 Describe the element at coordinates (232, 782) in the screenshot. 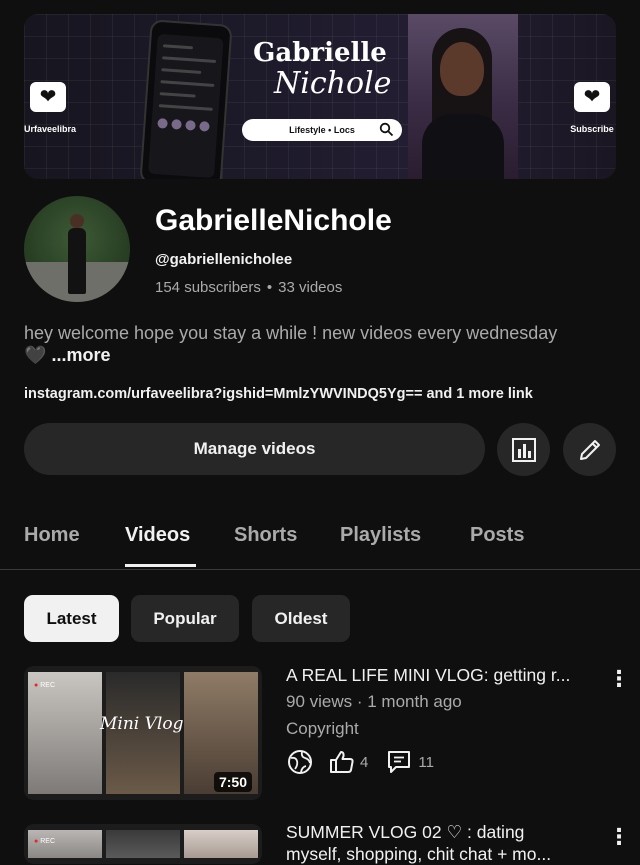

I see `video-duration: 7:50` at that location.